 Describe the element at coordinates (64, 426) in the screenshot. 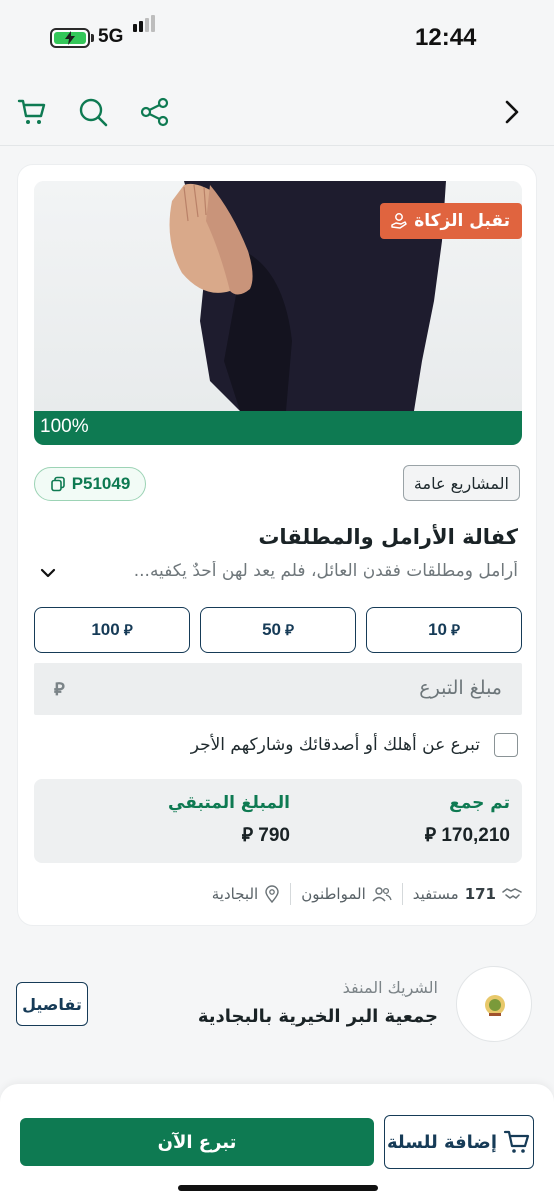

I see `progress-label: 100%` at that location.